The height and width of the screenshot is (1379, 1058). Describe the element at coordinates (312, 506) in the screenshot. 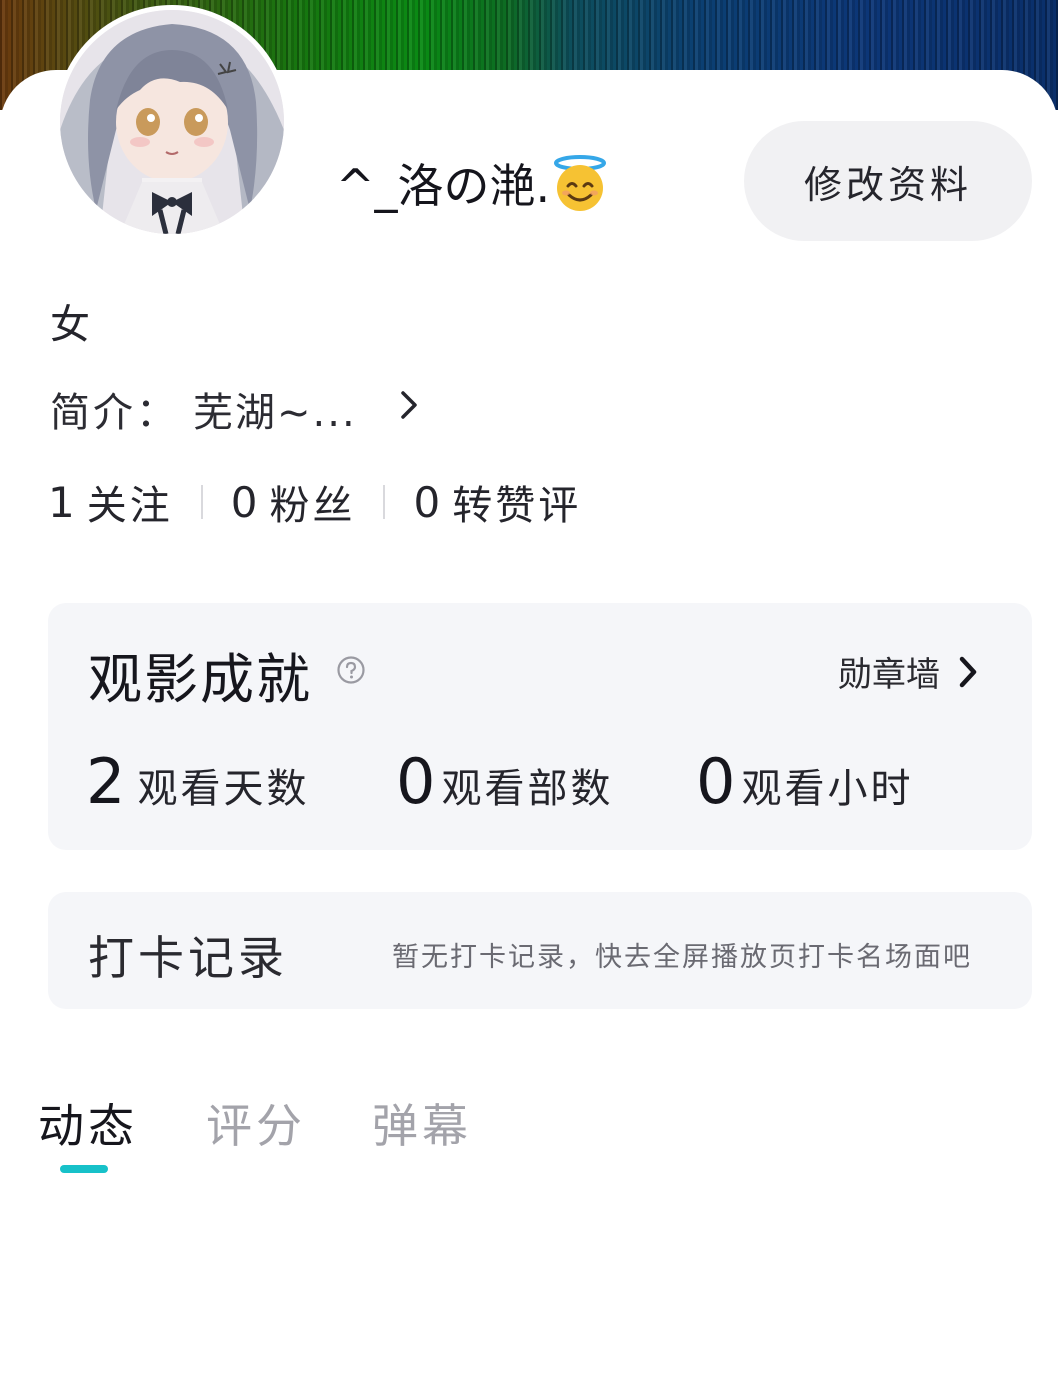

I see `stat-label: 粉丝` at that location.